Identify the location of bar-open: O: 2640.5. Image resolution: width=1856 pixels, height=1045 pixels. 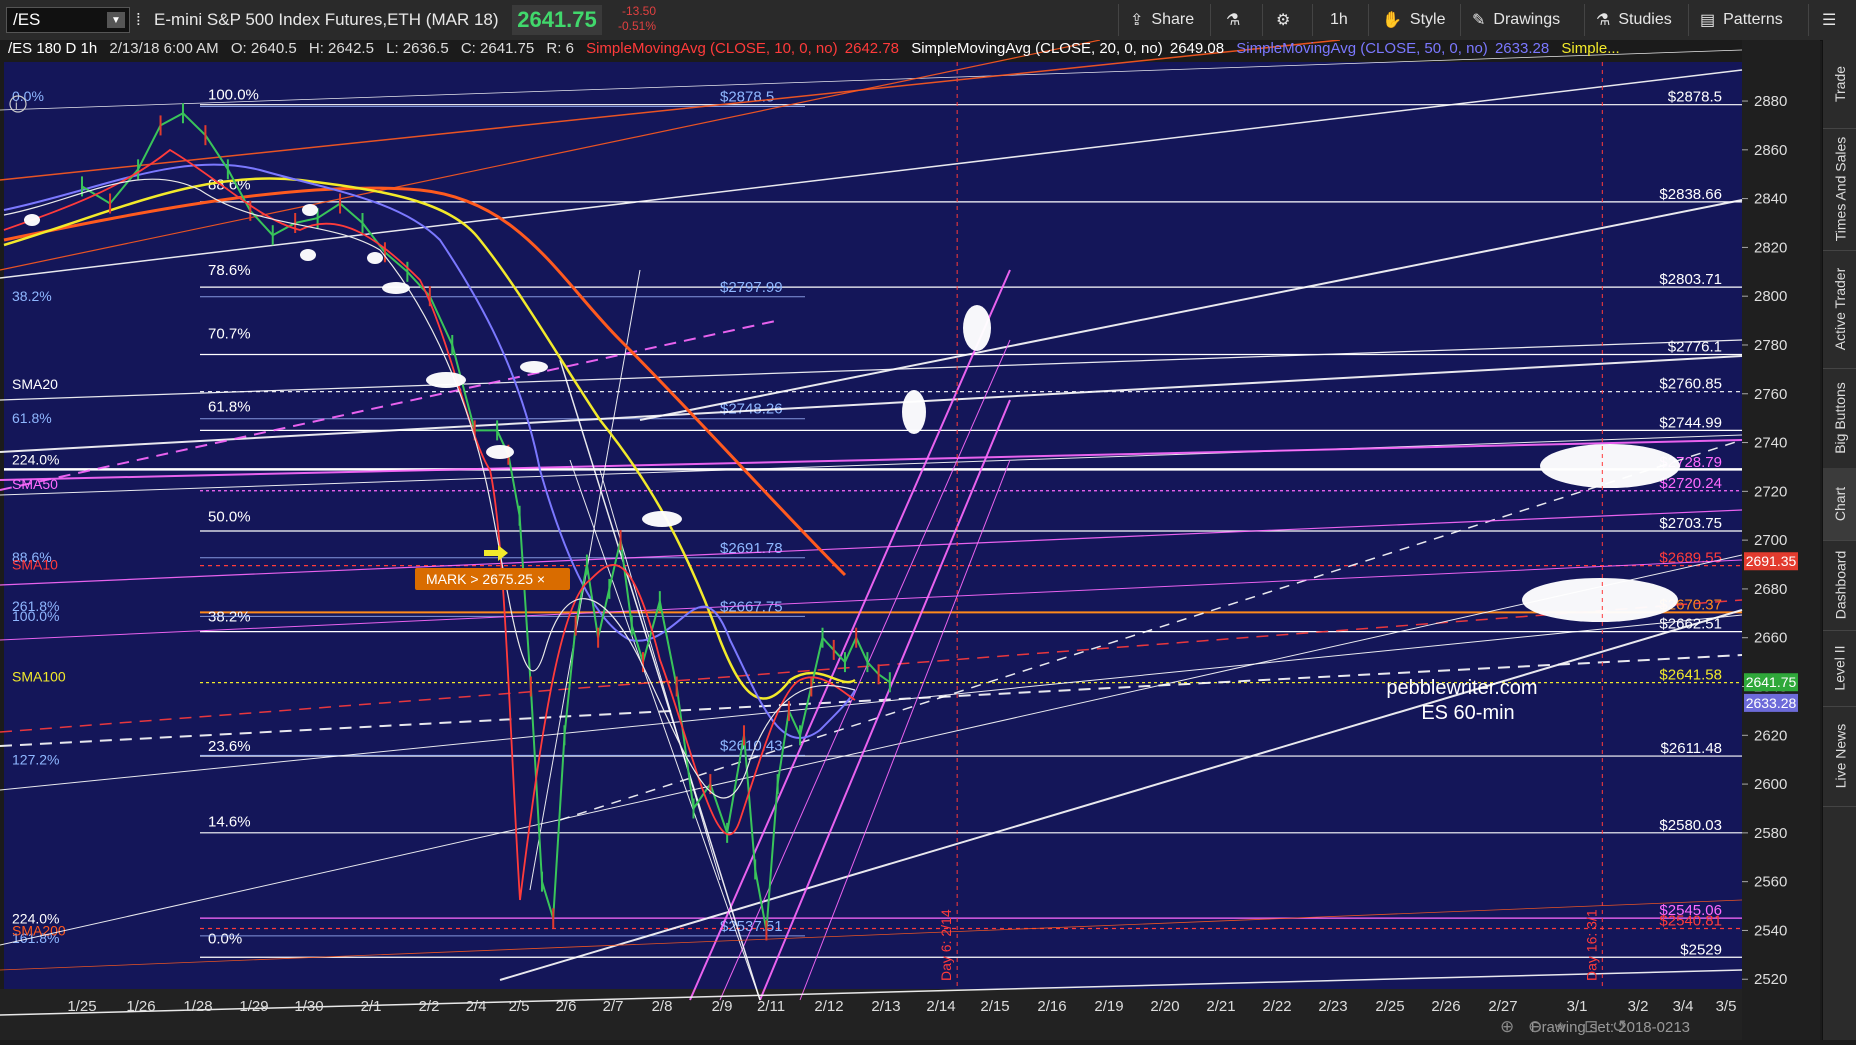
(263, 48).